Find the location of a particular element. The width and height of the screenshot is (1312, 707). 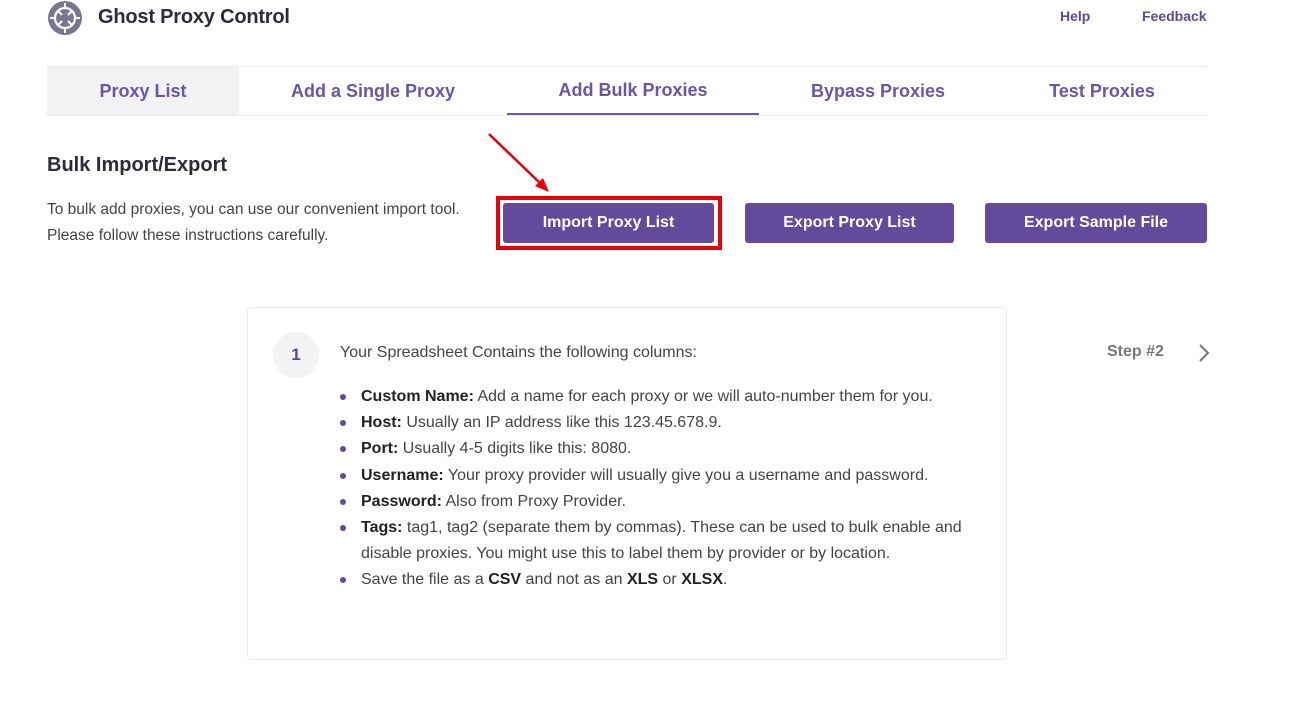

next-step-link: Step #2 is located at coordinates (1135, 352).